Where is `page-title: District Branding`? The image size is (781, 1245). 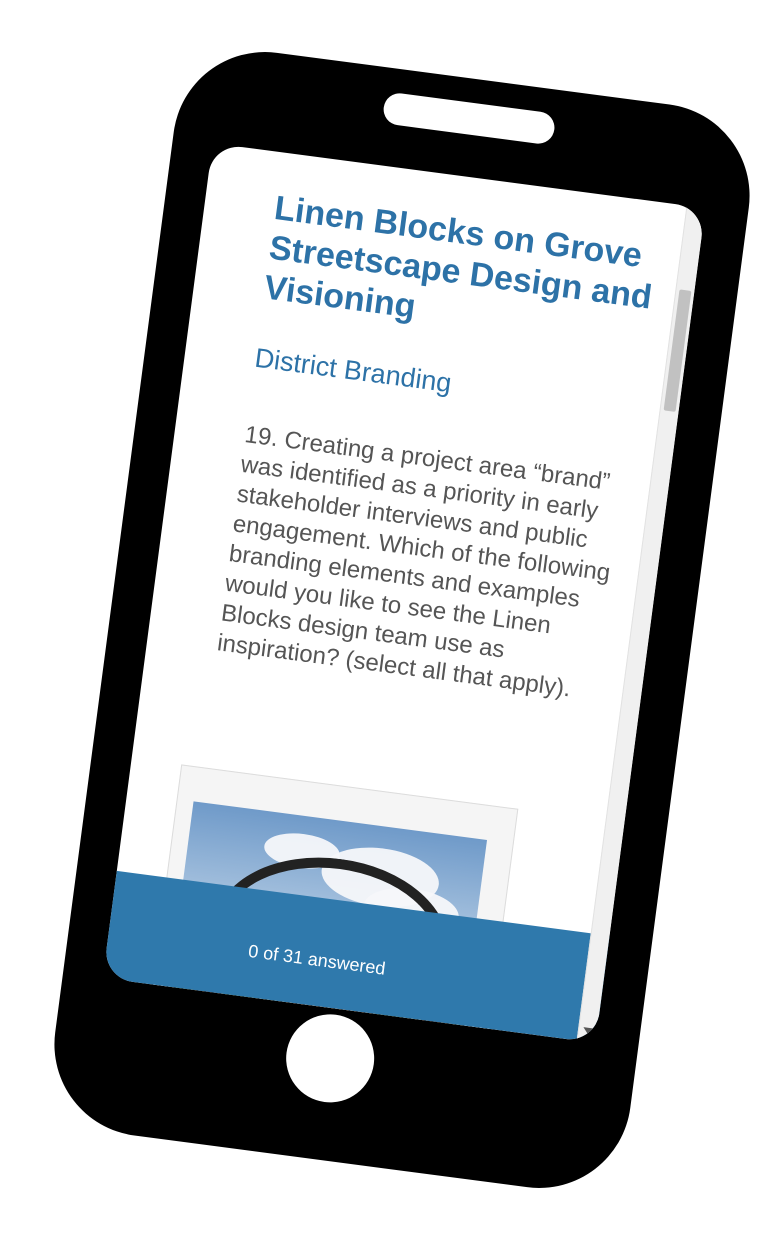
page-title: District Branding is located at coordinates (353, 370).